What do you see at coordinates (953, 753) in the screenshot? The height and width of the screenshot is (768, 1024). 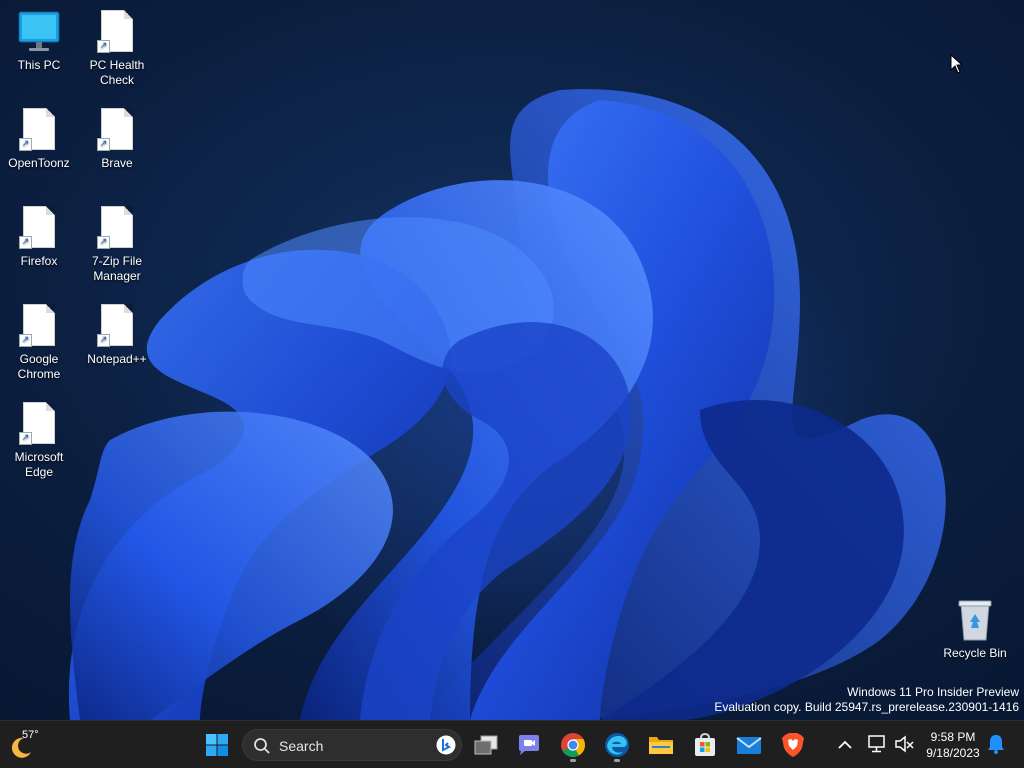 I see `clock-date: 9/18/2023` at bounding box center [953, 753].